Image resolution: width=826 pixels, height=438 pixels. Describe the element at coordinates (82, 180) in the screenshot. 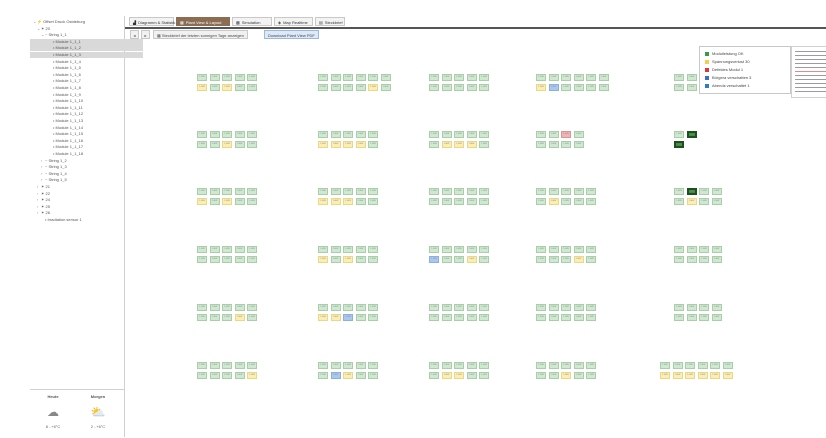

I see `tree-item: › ~ String 1_5` at that location.